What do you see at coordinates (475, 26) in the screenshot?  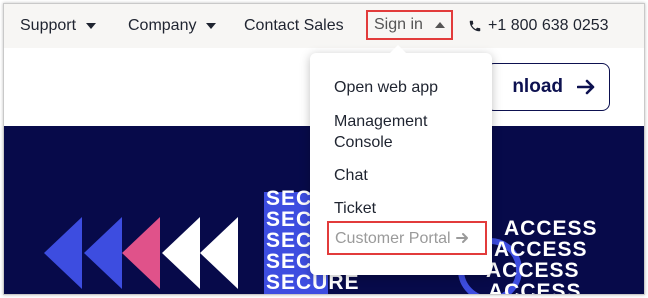 I see `phone-icon` at bounding box center [475, 26].